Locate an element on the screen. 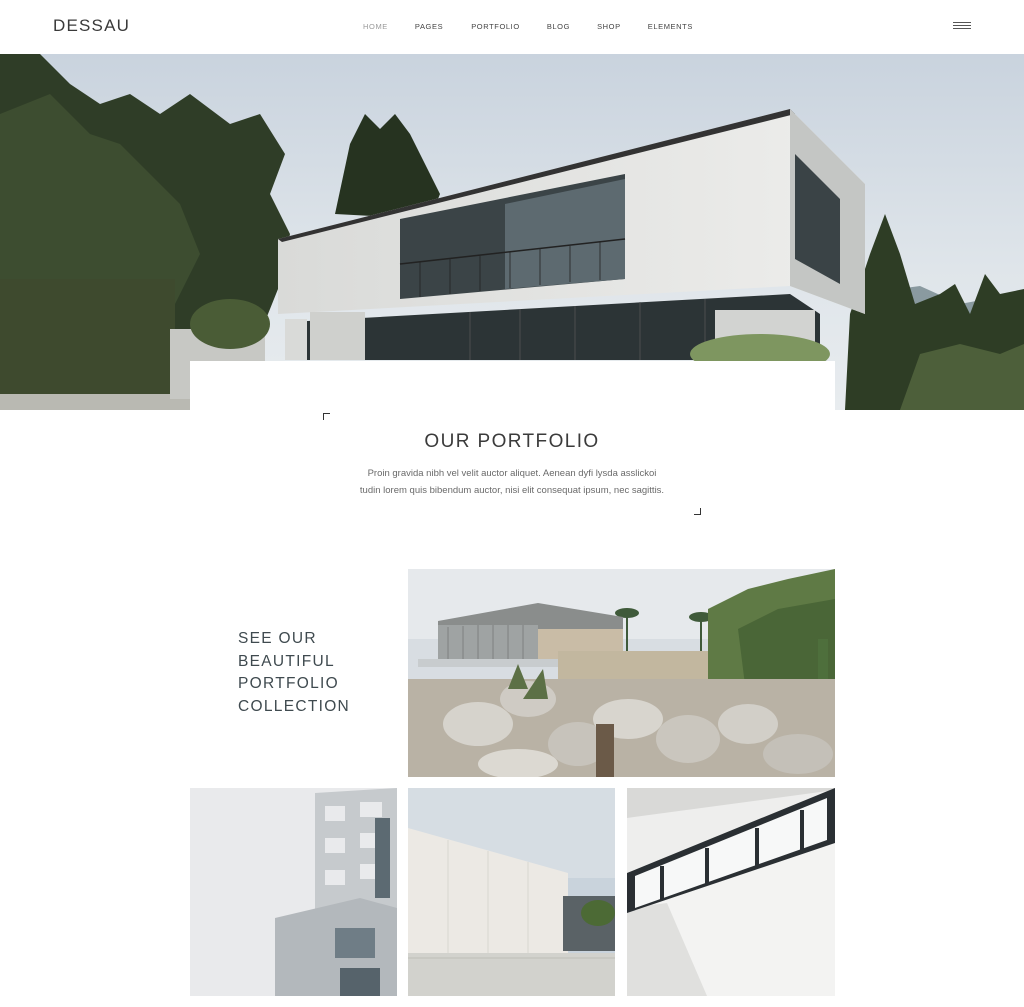 The width and height of the screenshot is (1024, 1007). hero-overlap-panel is located at coordinates (512, 386).